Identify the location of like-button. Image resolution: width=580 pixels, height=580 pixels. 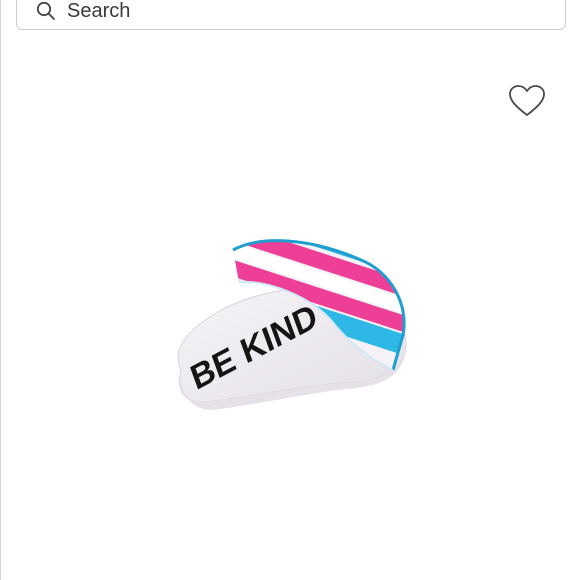
(527, 101).